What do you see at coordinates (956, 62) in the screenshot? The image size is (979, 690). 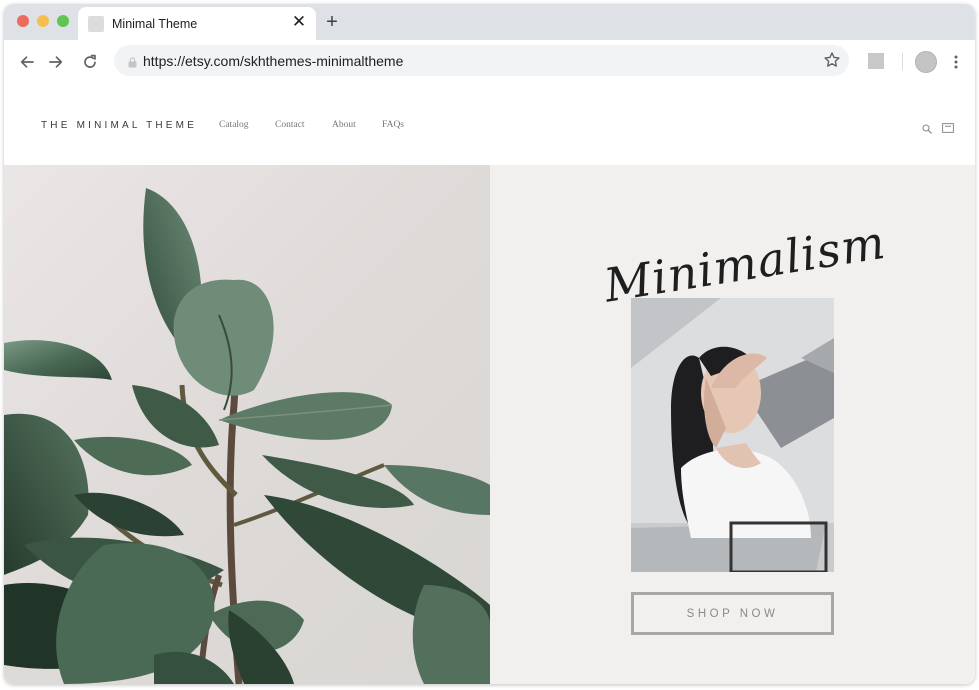 I see `menu-kebab-icon` at bounding box center [956, 62].